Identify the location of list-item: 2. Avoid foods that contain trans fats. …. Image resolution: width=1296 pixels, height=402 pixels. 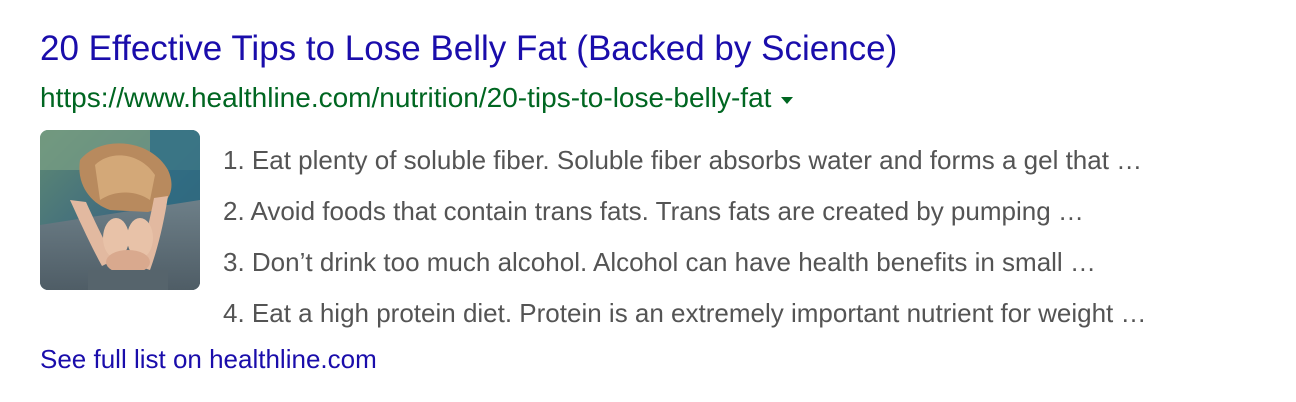
(653, 211).